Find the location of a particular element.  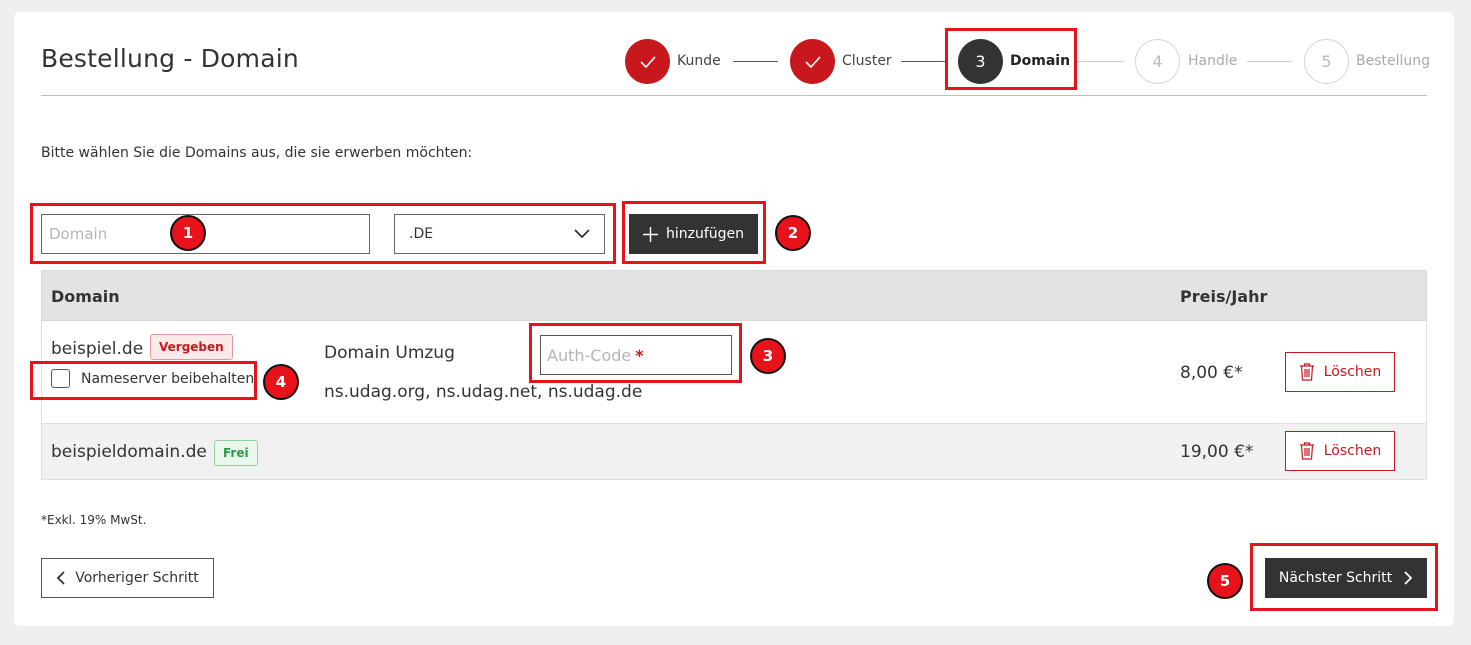

step-5-number: 5 is located at coordinates (1326, 61).